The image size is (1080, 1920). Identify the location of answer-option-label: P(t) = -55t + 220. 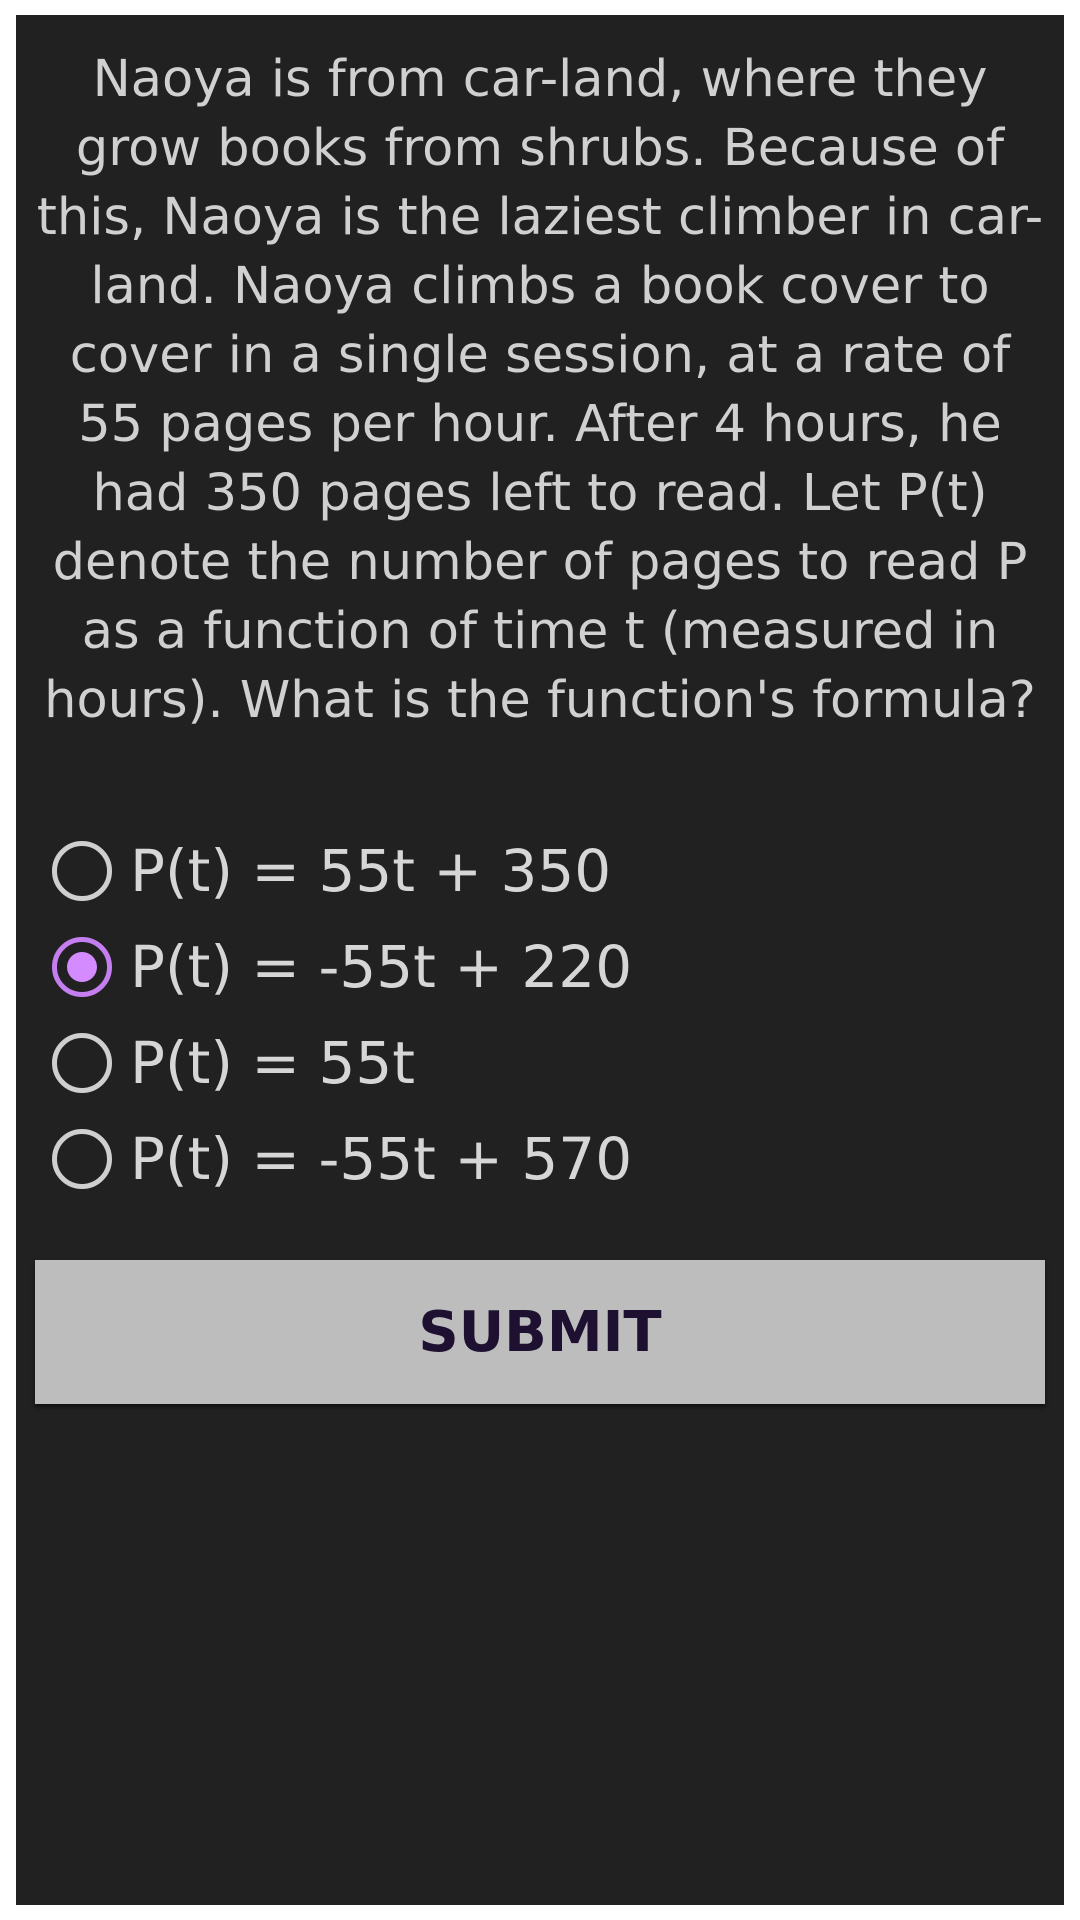
(381, 967).